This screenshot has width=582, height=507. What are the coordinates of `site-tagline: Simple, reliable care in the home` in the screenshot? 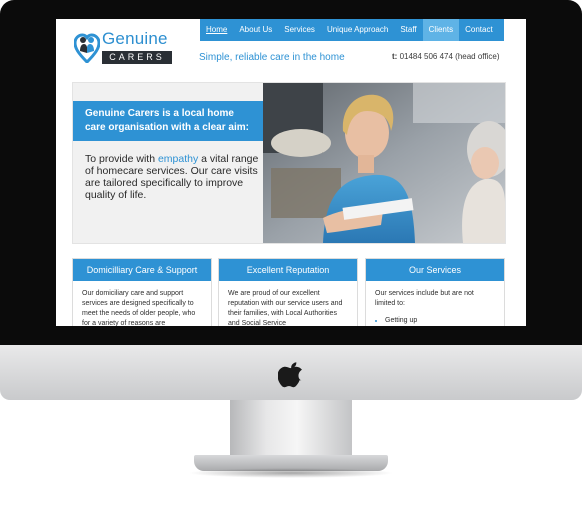 It's located at (272, 57).